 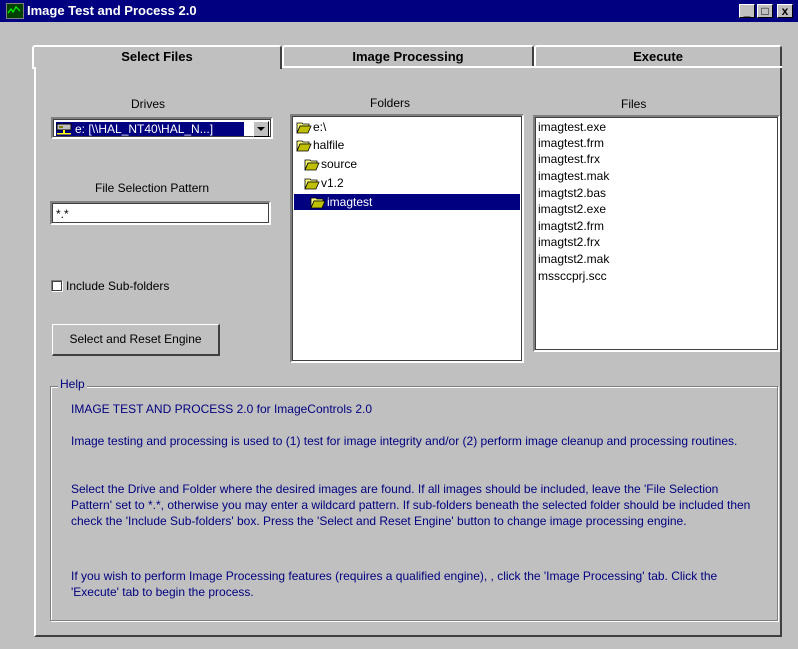 What do you see at coordinates (407, 238) in the screenshot?
I see `folders-tree: e:\ halfile source v1.2 imagtest` at bounding box center [407, 238].